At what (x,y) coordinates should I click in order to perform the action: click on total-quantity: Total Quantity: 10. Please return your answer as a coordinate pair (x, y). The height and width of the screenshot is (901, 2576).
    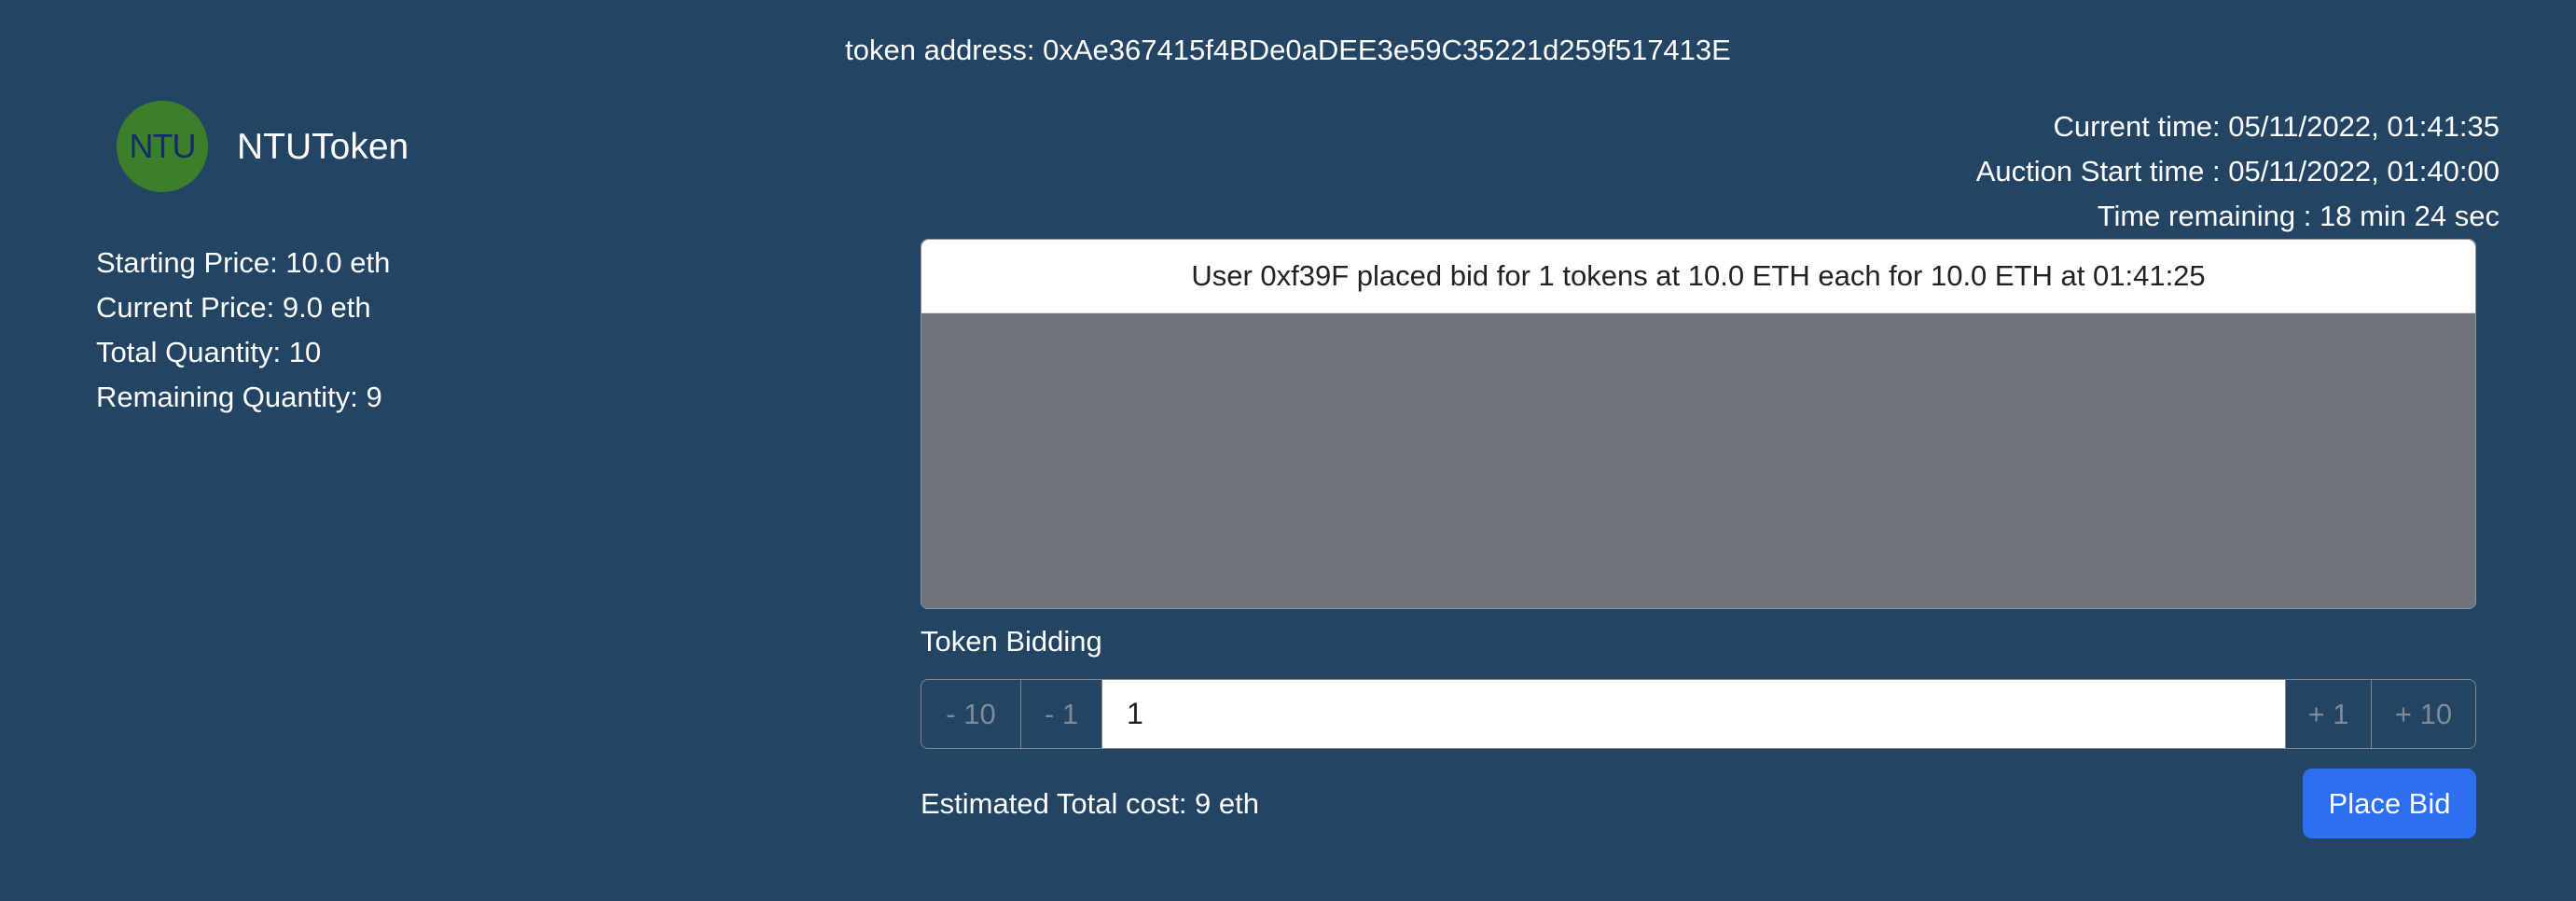
    Looking at the image, I should click on (209, 352).